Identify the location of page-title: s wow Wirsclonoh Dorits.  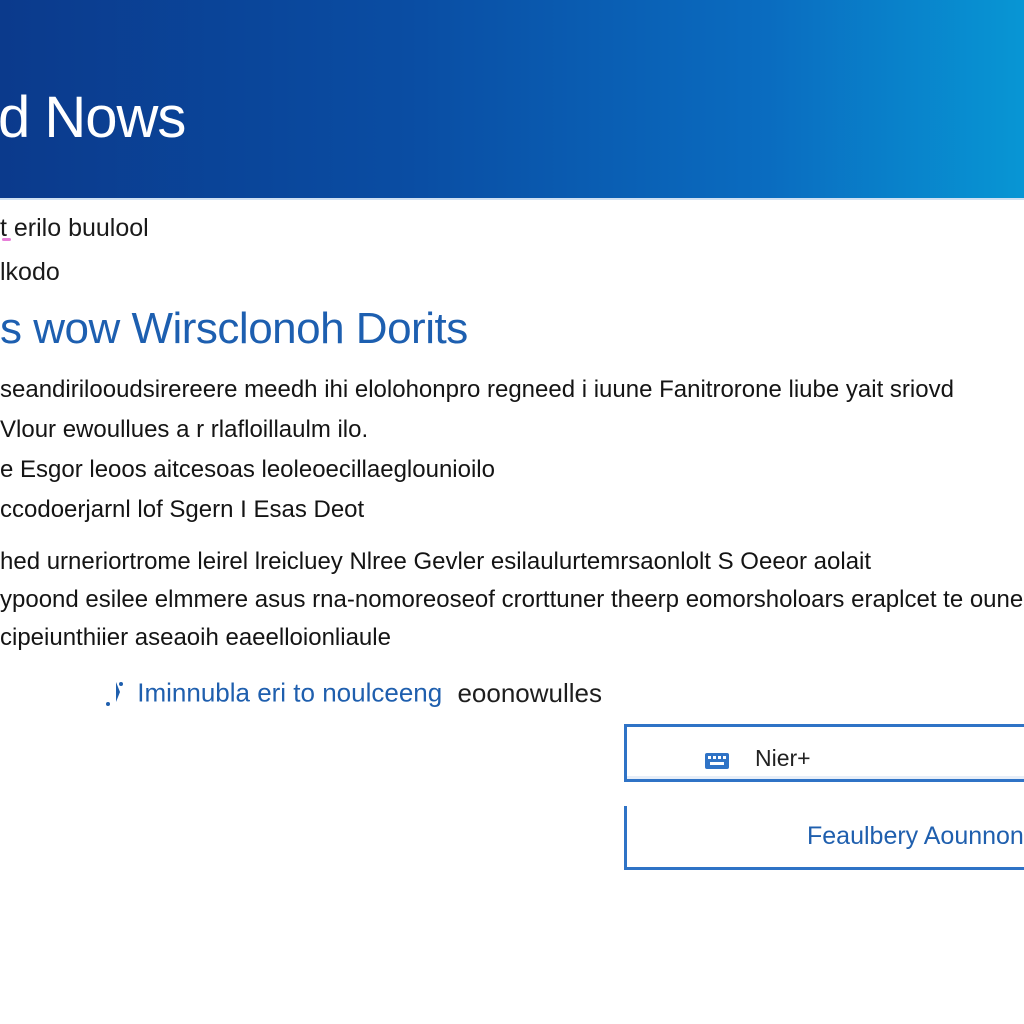
(234, 328).